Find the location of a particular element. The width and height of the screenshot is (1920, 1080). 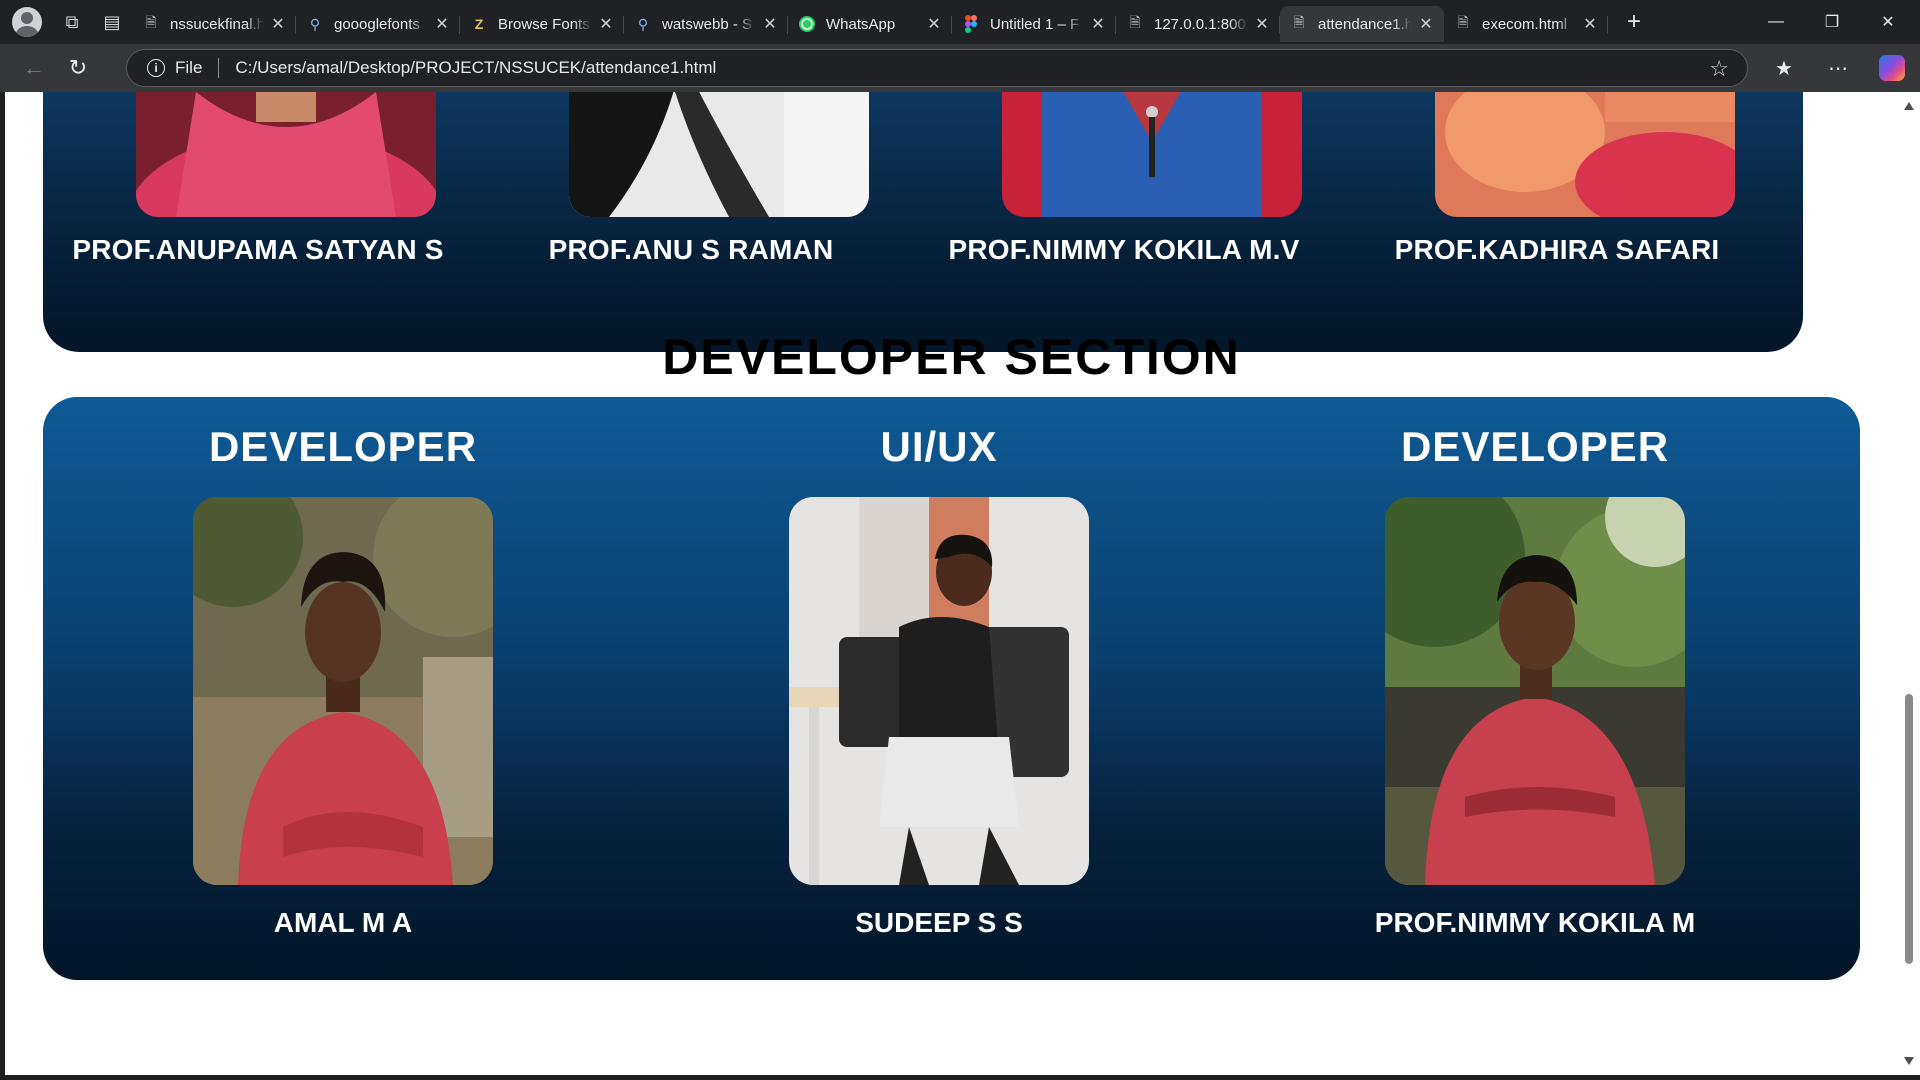

tab-title: 127.0.0.1:800 is located at coordinates (1200, 24).